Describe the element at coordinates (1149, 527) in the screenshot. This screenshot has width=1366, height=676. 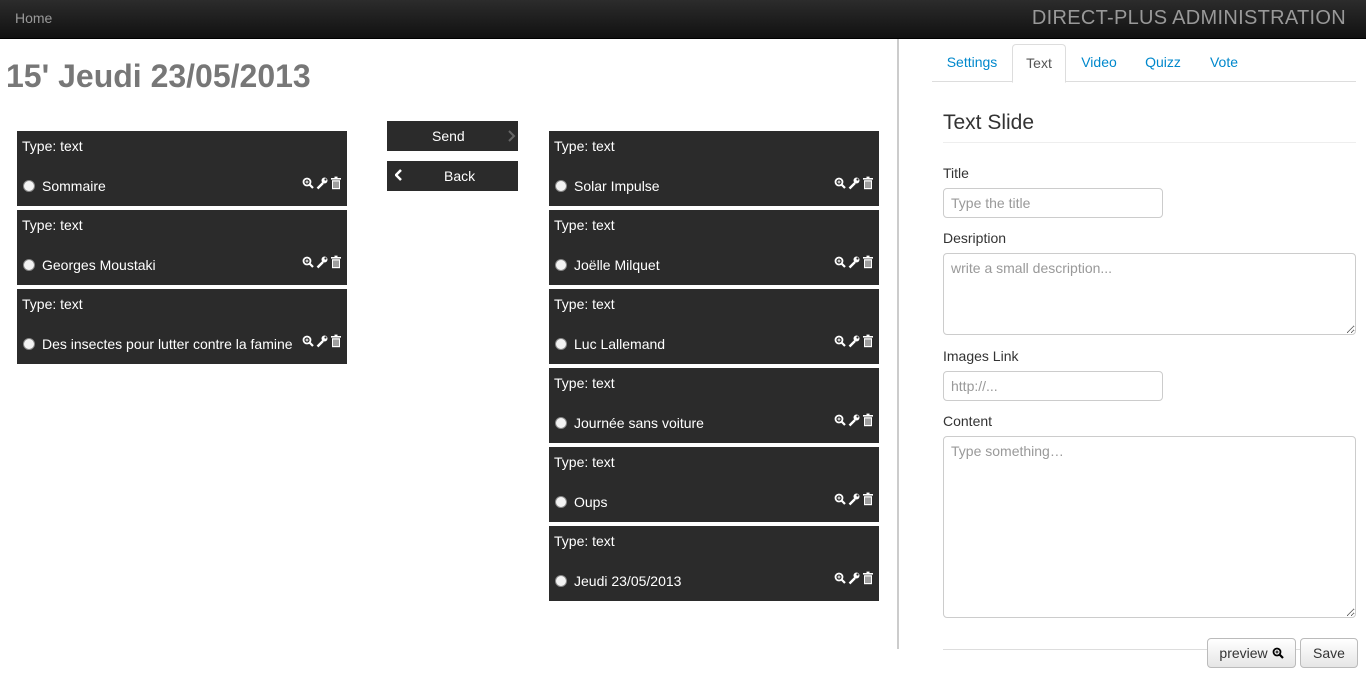
I see `content-textarea` at that location.